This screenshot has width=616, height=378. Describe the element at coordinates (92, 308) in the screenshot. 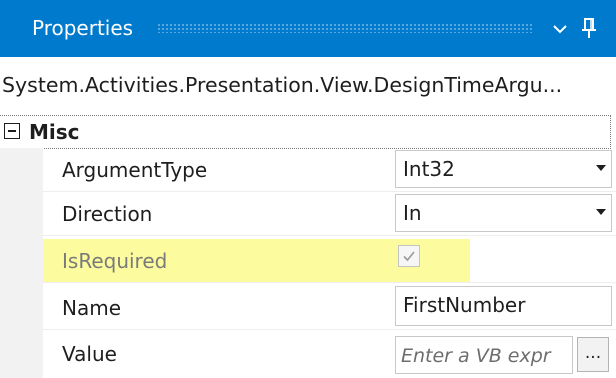

I see `property-name: Name` at that location.